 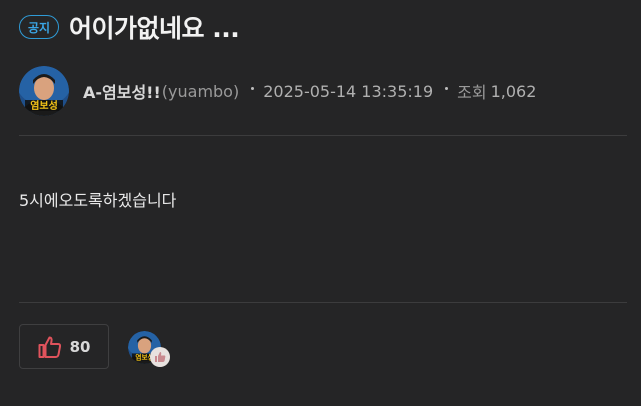 I want to click on views-count: 1,062, so click(x=513, y=91).